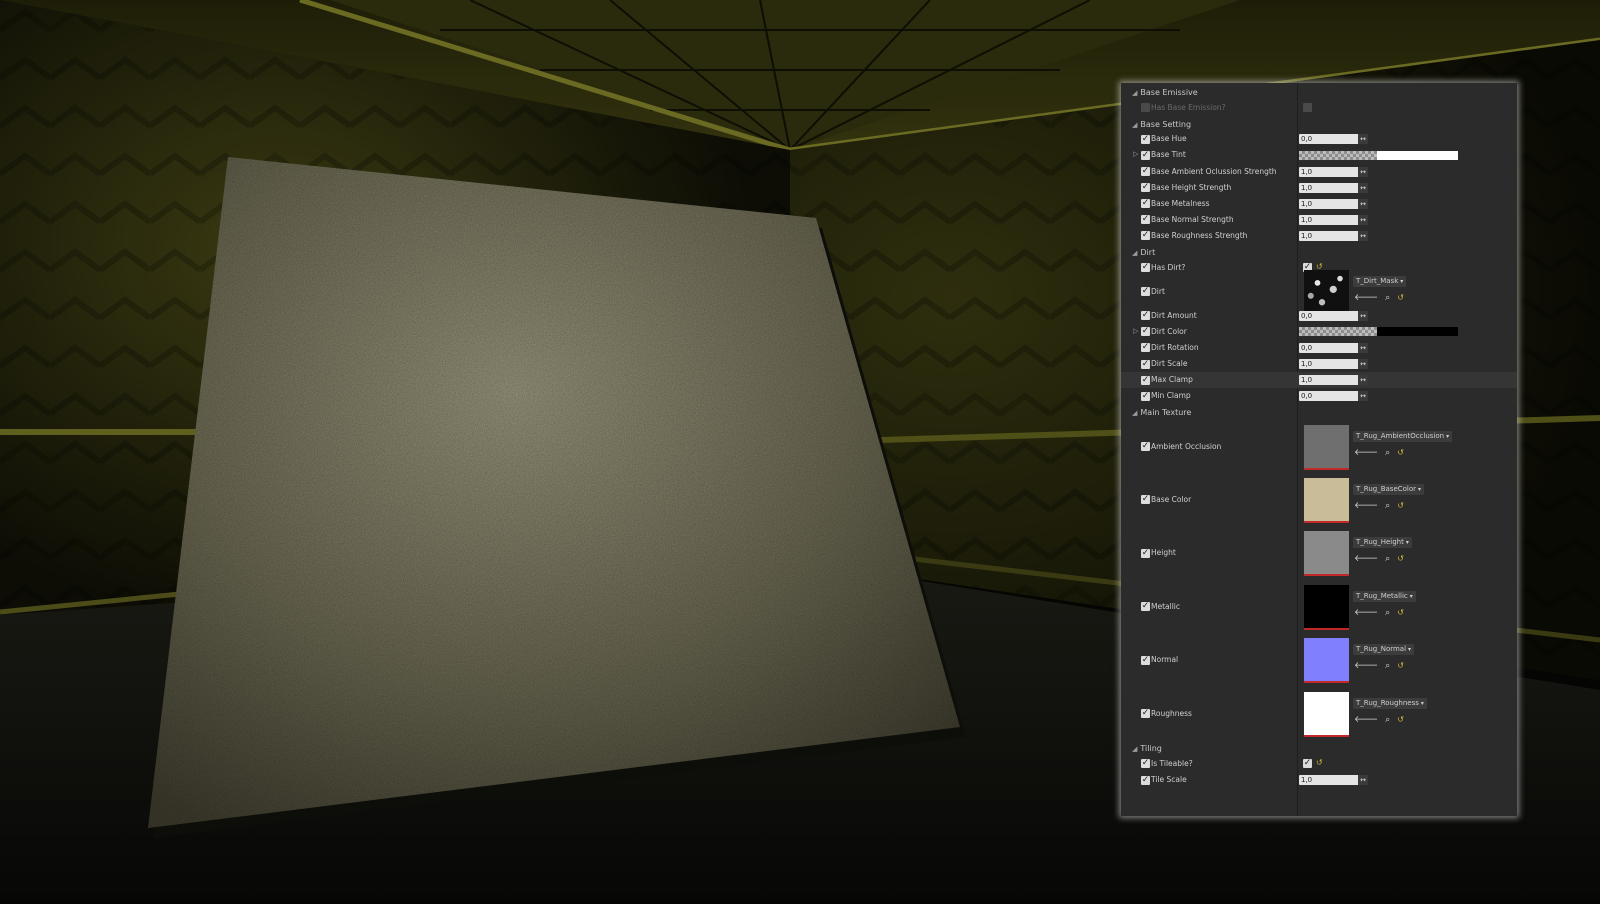  What do you see at coordinates (1143, 253) in the screenshot?
I see `category-dirt: ◢ Dirt` at bounding box center [1143, 253].